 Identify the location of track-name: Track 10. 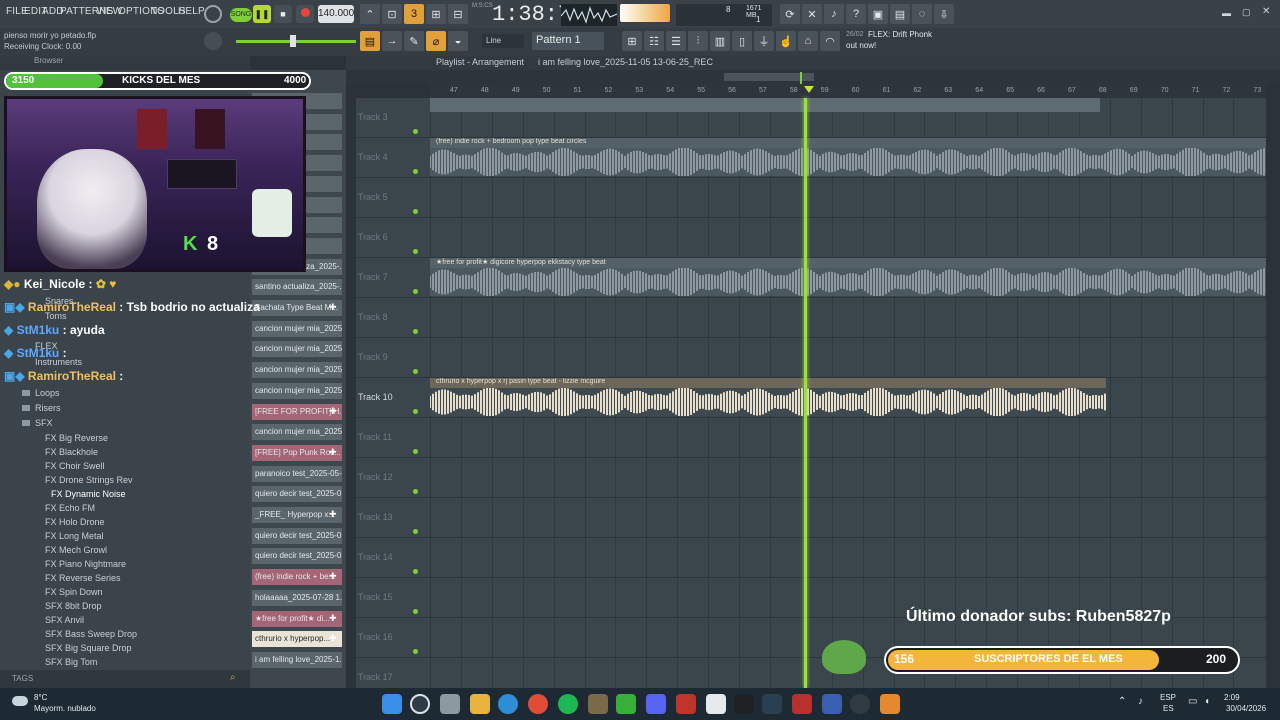
(375, 397).